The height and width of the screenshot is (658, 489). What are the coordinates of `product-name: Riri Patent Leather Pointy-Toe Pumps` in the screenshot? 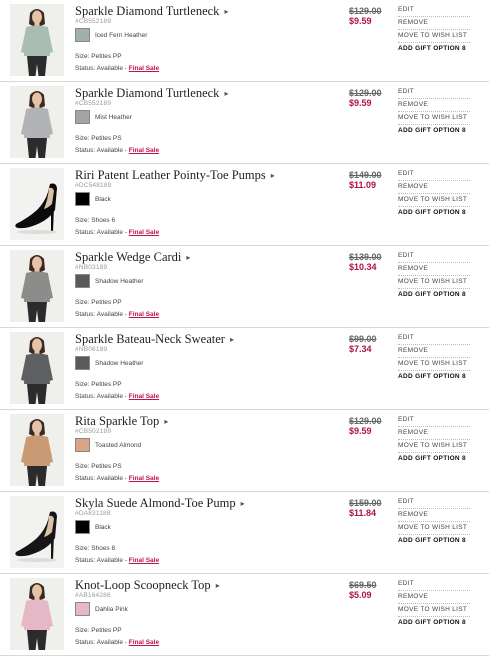 It's located at (170, 175).